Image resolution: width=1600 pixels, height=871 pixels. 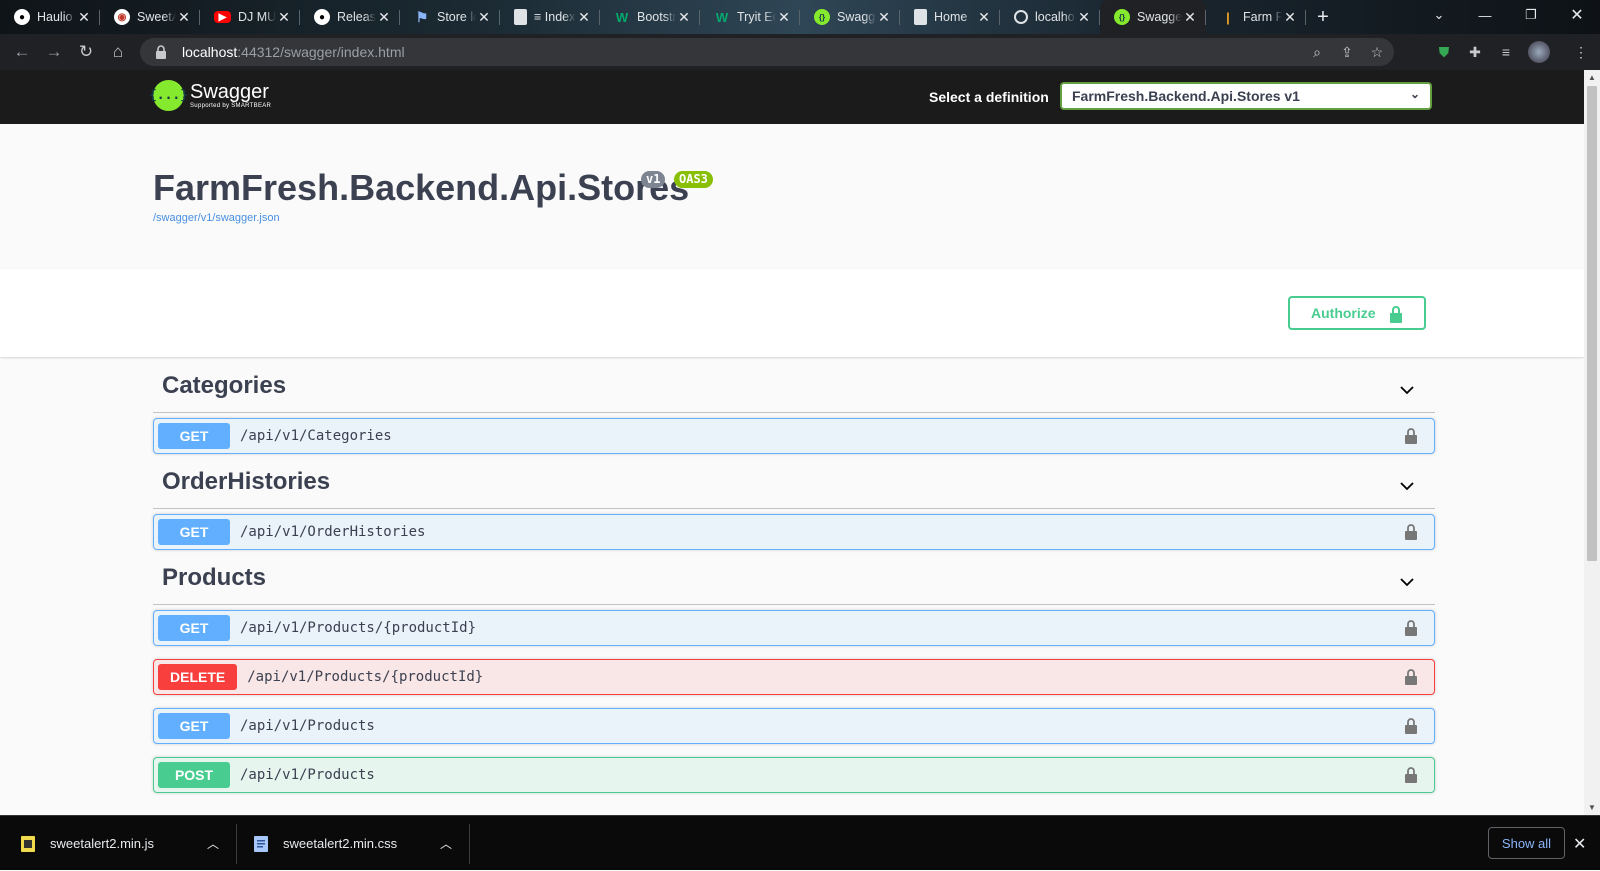 I want to click on page-scrollbar: ▲ ▼, so click(x=1592, y=442).